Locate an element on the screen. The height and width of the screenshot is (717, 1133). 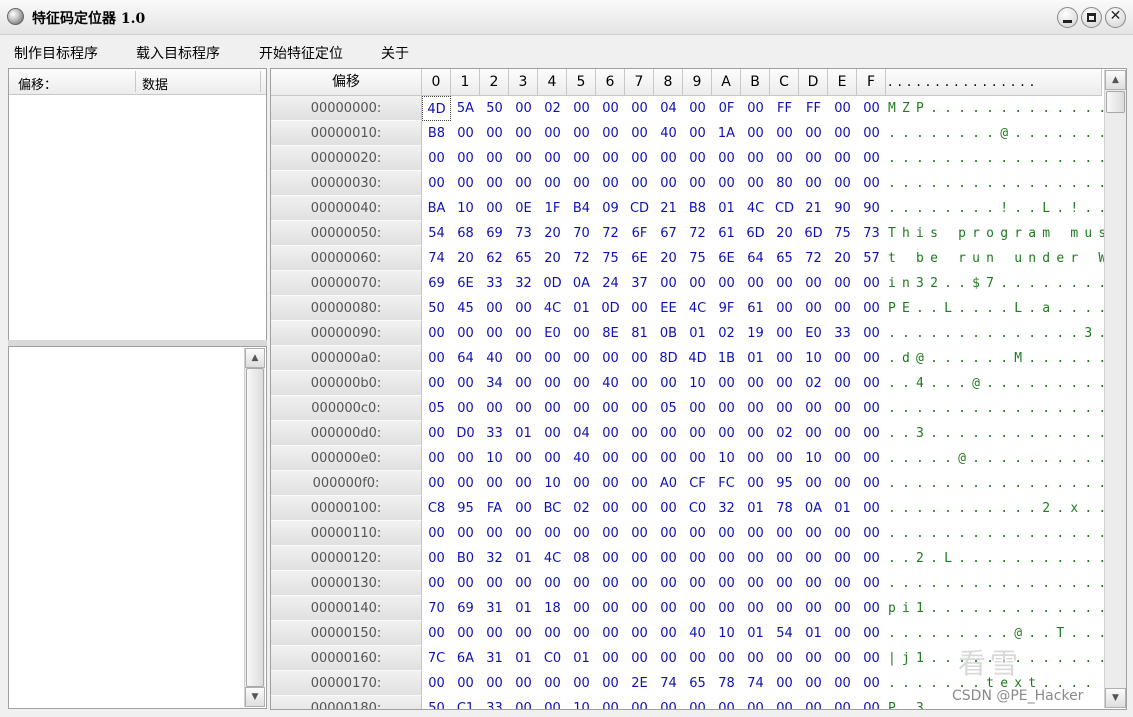
hex-byte: 7C is located at coordinates (436, 658).